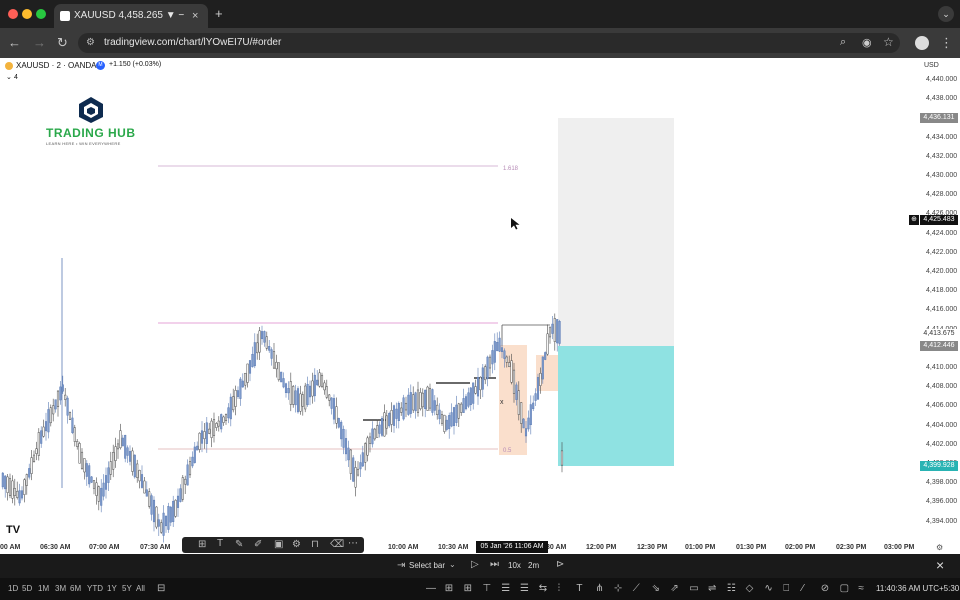 The image size is (960, 600). Describe the element at coordinates (712, 588) in the screenshot. I see `exchange-tool-icon: ⇌` at that location.